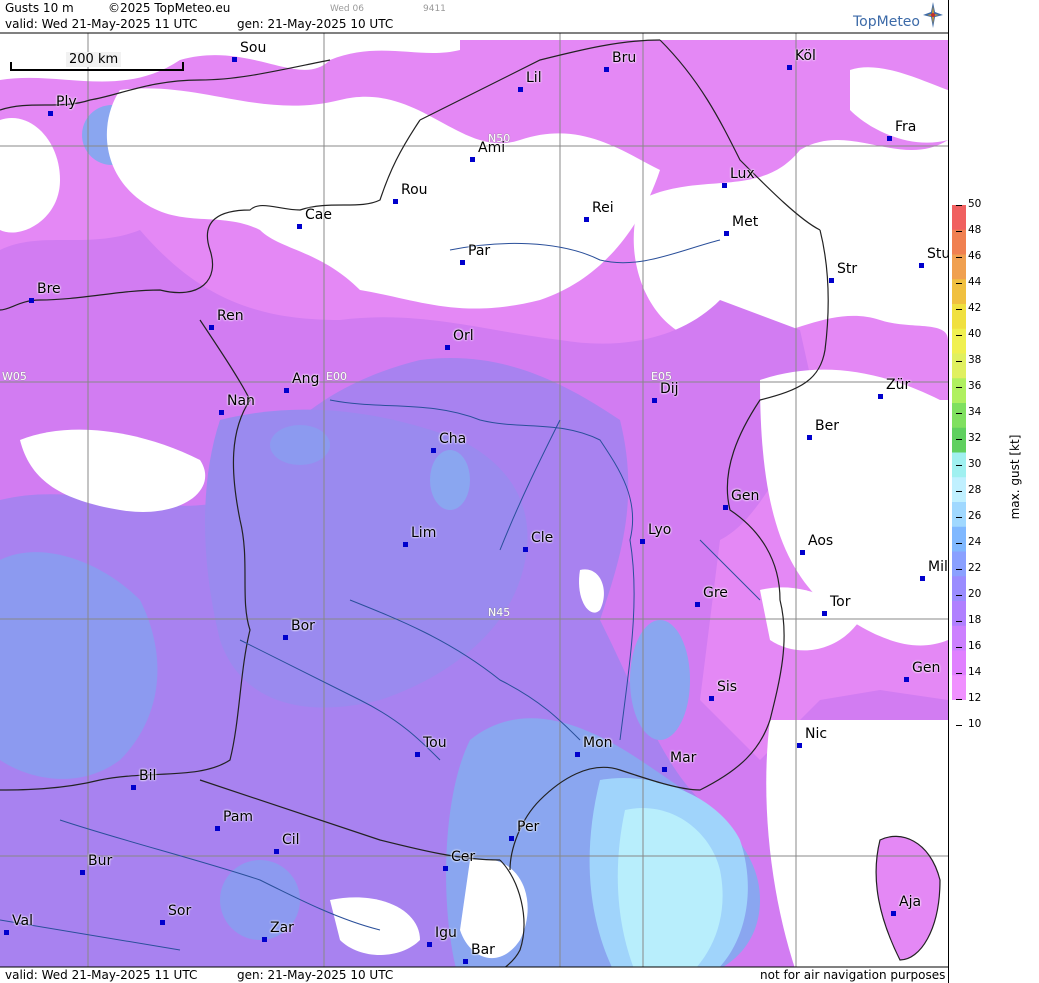  What do you see at coordinates (827, 426) in the screenshot?
I see `city-label: Ber` at bounding box center [827, 426].